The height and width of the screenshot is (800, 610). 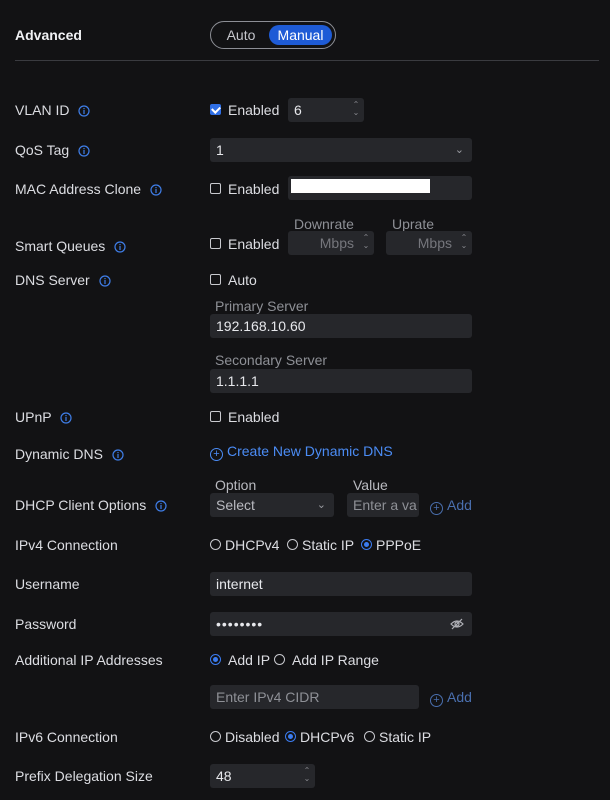 What do you see at coordinates (215, 544) in the screenshot?
I see `ipv4-dhcpv4-radio` at bounding box center [215, 544].